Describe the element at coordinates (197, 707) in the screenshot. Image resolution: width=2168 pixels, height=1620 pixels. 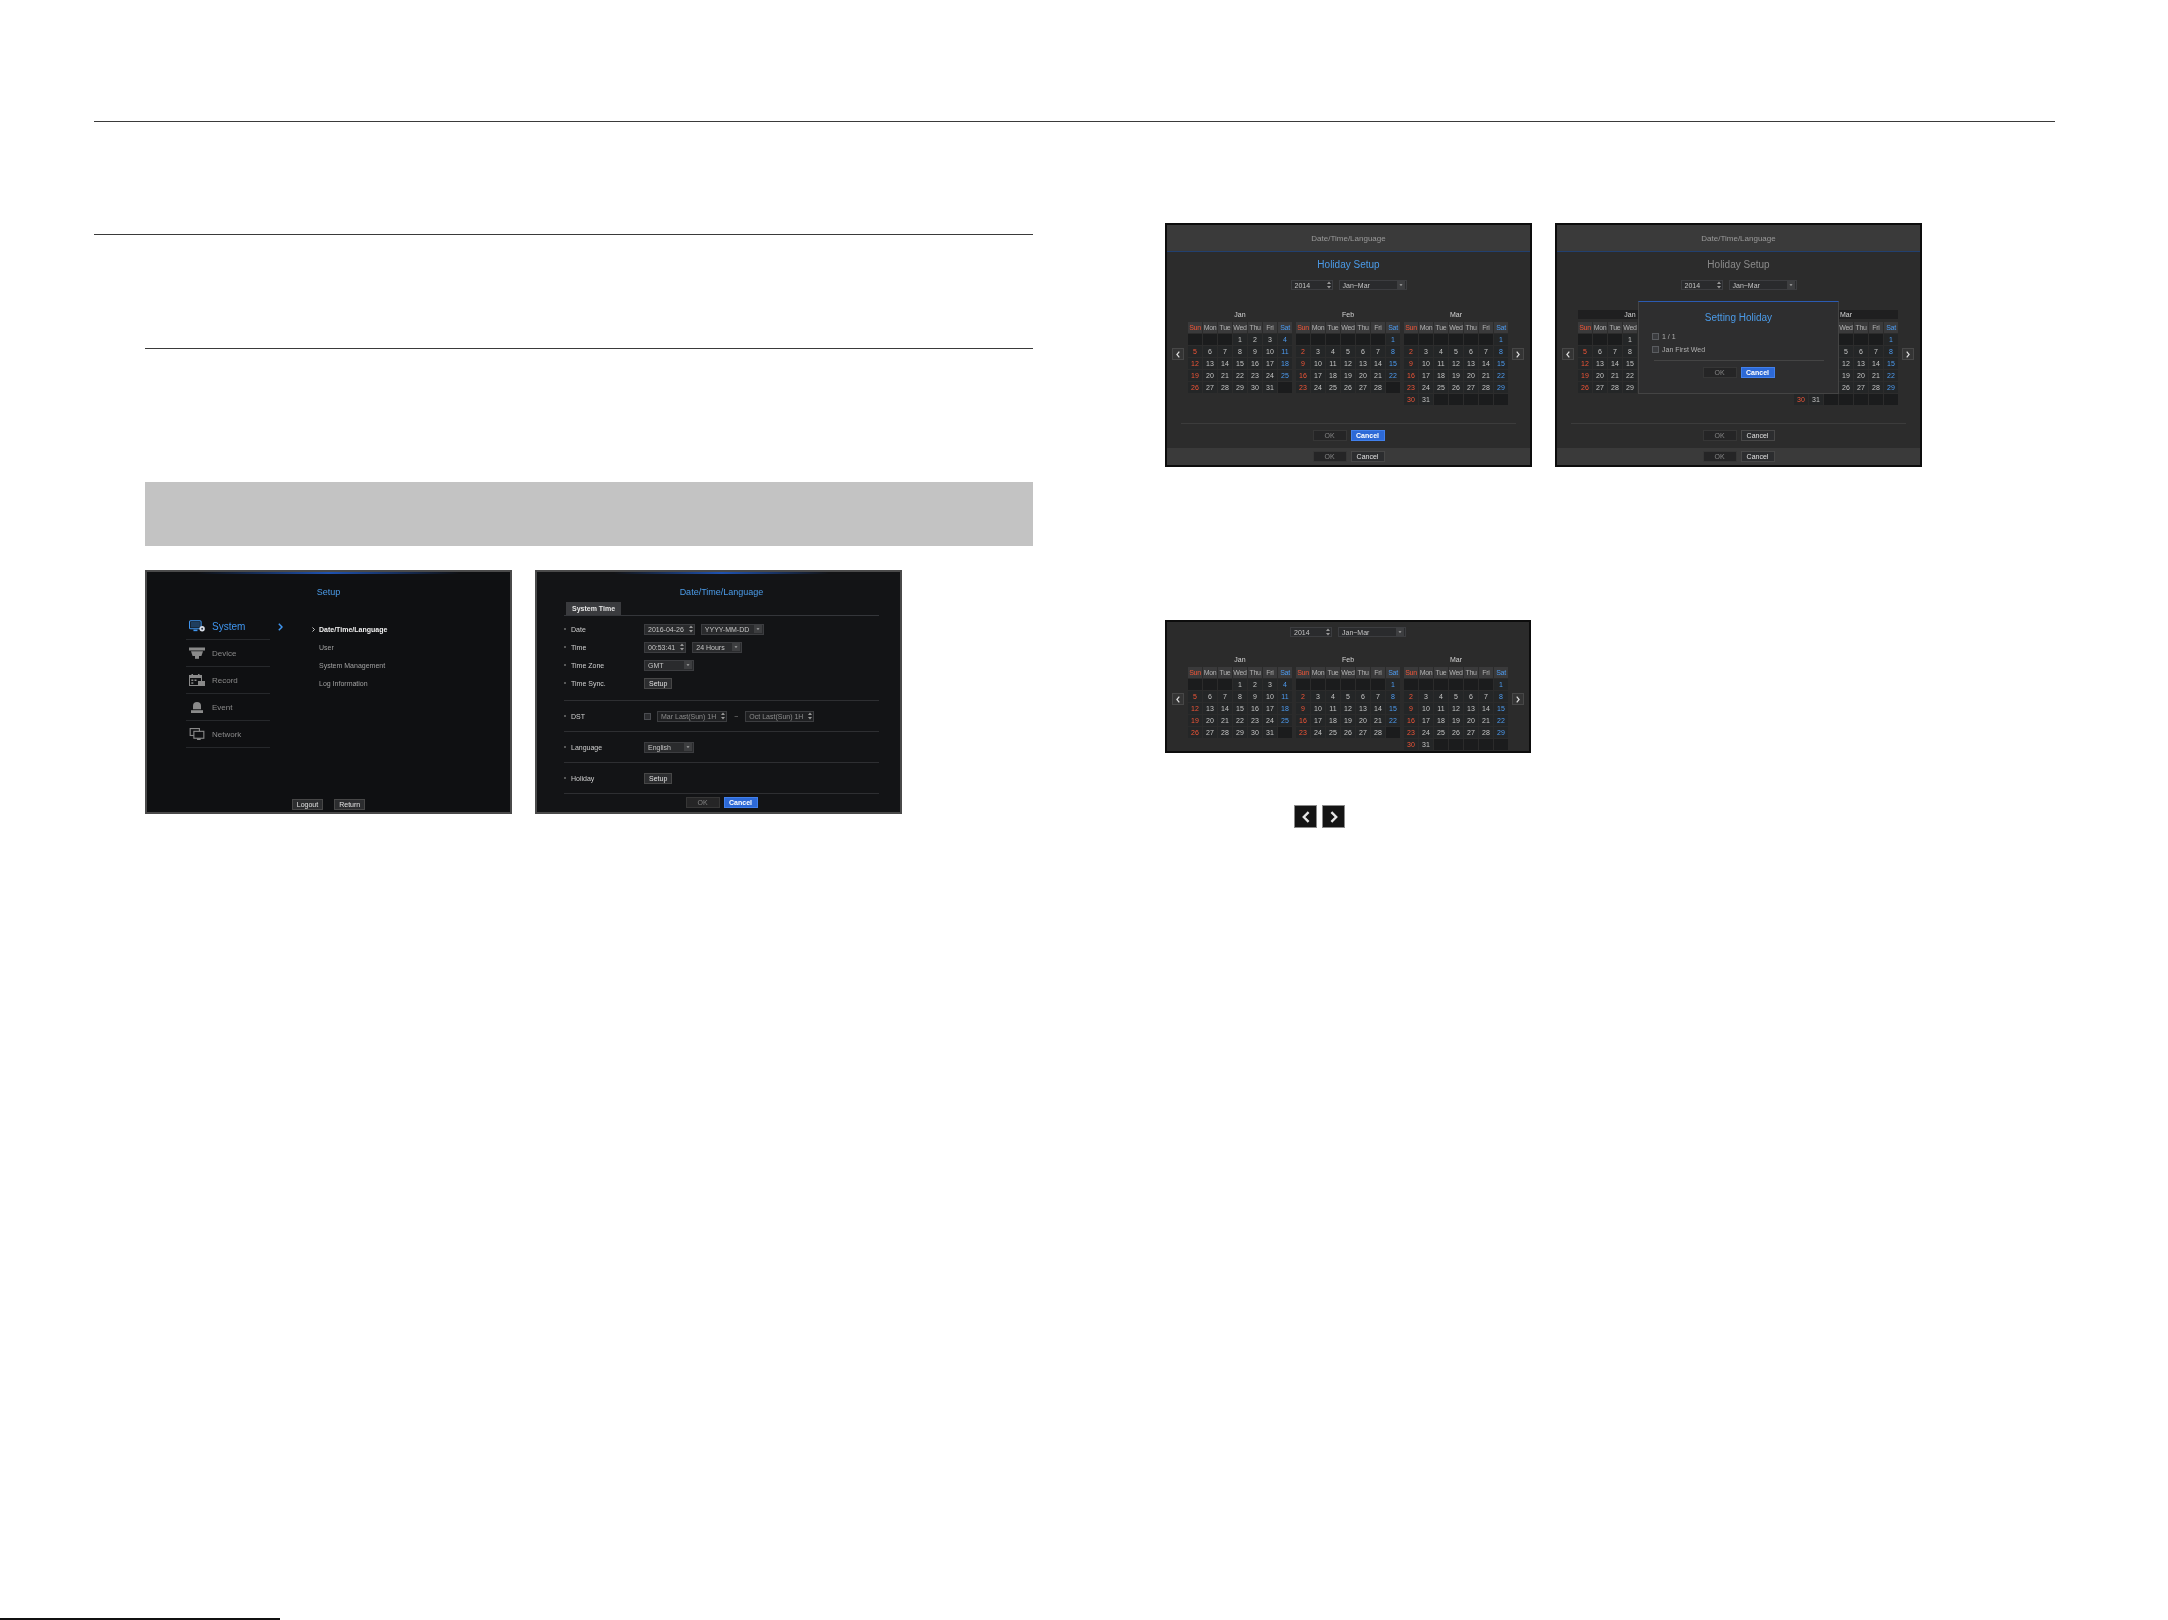
I see `alarm-icon` at that location.